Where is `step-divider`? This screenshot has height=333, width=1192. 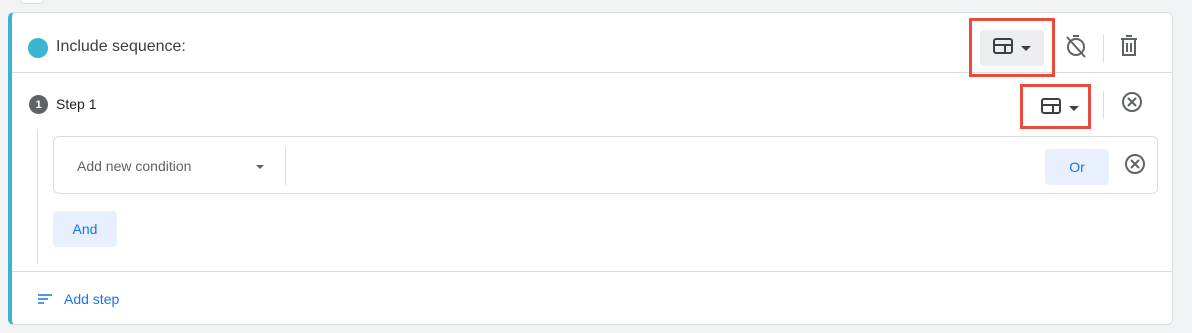 step-divider is located at coordinates (1103, 105).